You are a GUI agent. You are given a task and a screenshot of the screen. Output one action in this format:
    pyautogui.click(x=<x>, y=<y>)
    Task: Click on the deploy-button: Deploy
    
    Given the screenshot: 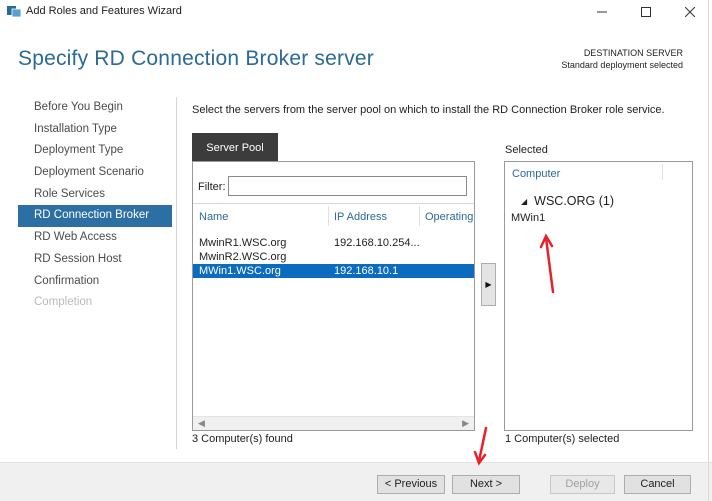 What is the action you would take?
    pyautogui.click(x=582, y=484)
    